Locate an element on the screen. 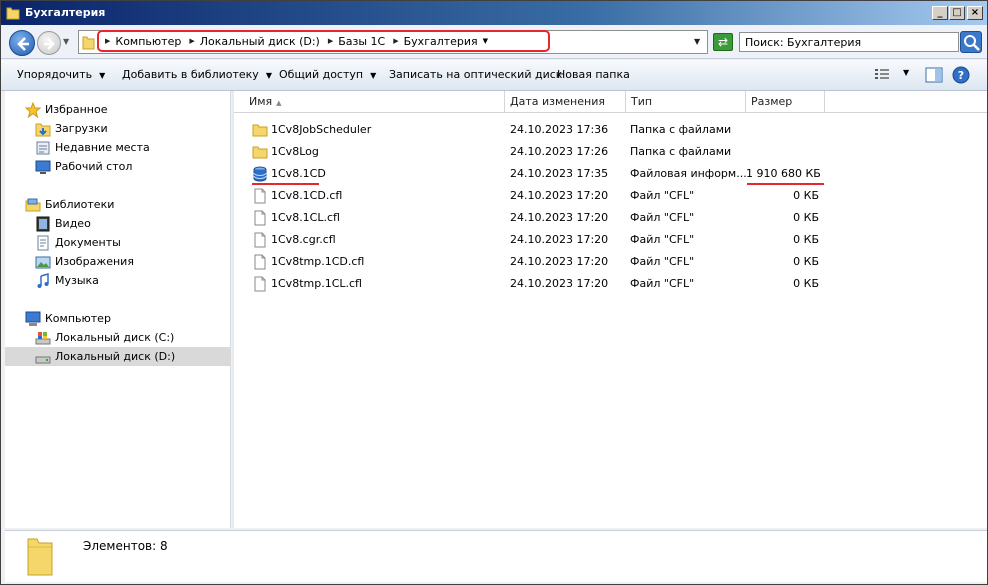  column-header-type: Тип is located at coordinates (686, 102).